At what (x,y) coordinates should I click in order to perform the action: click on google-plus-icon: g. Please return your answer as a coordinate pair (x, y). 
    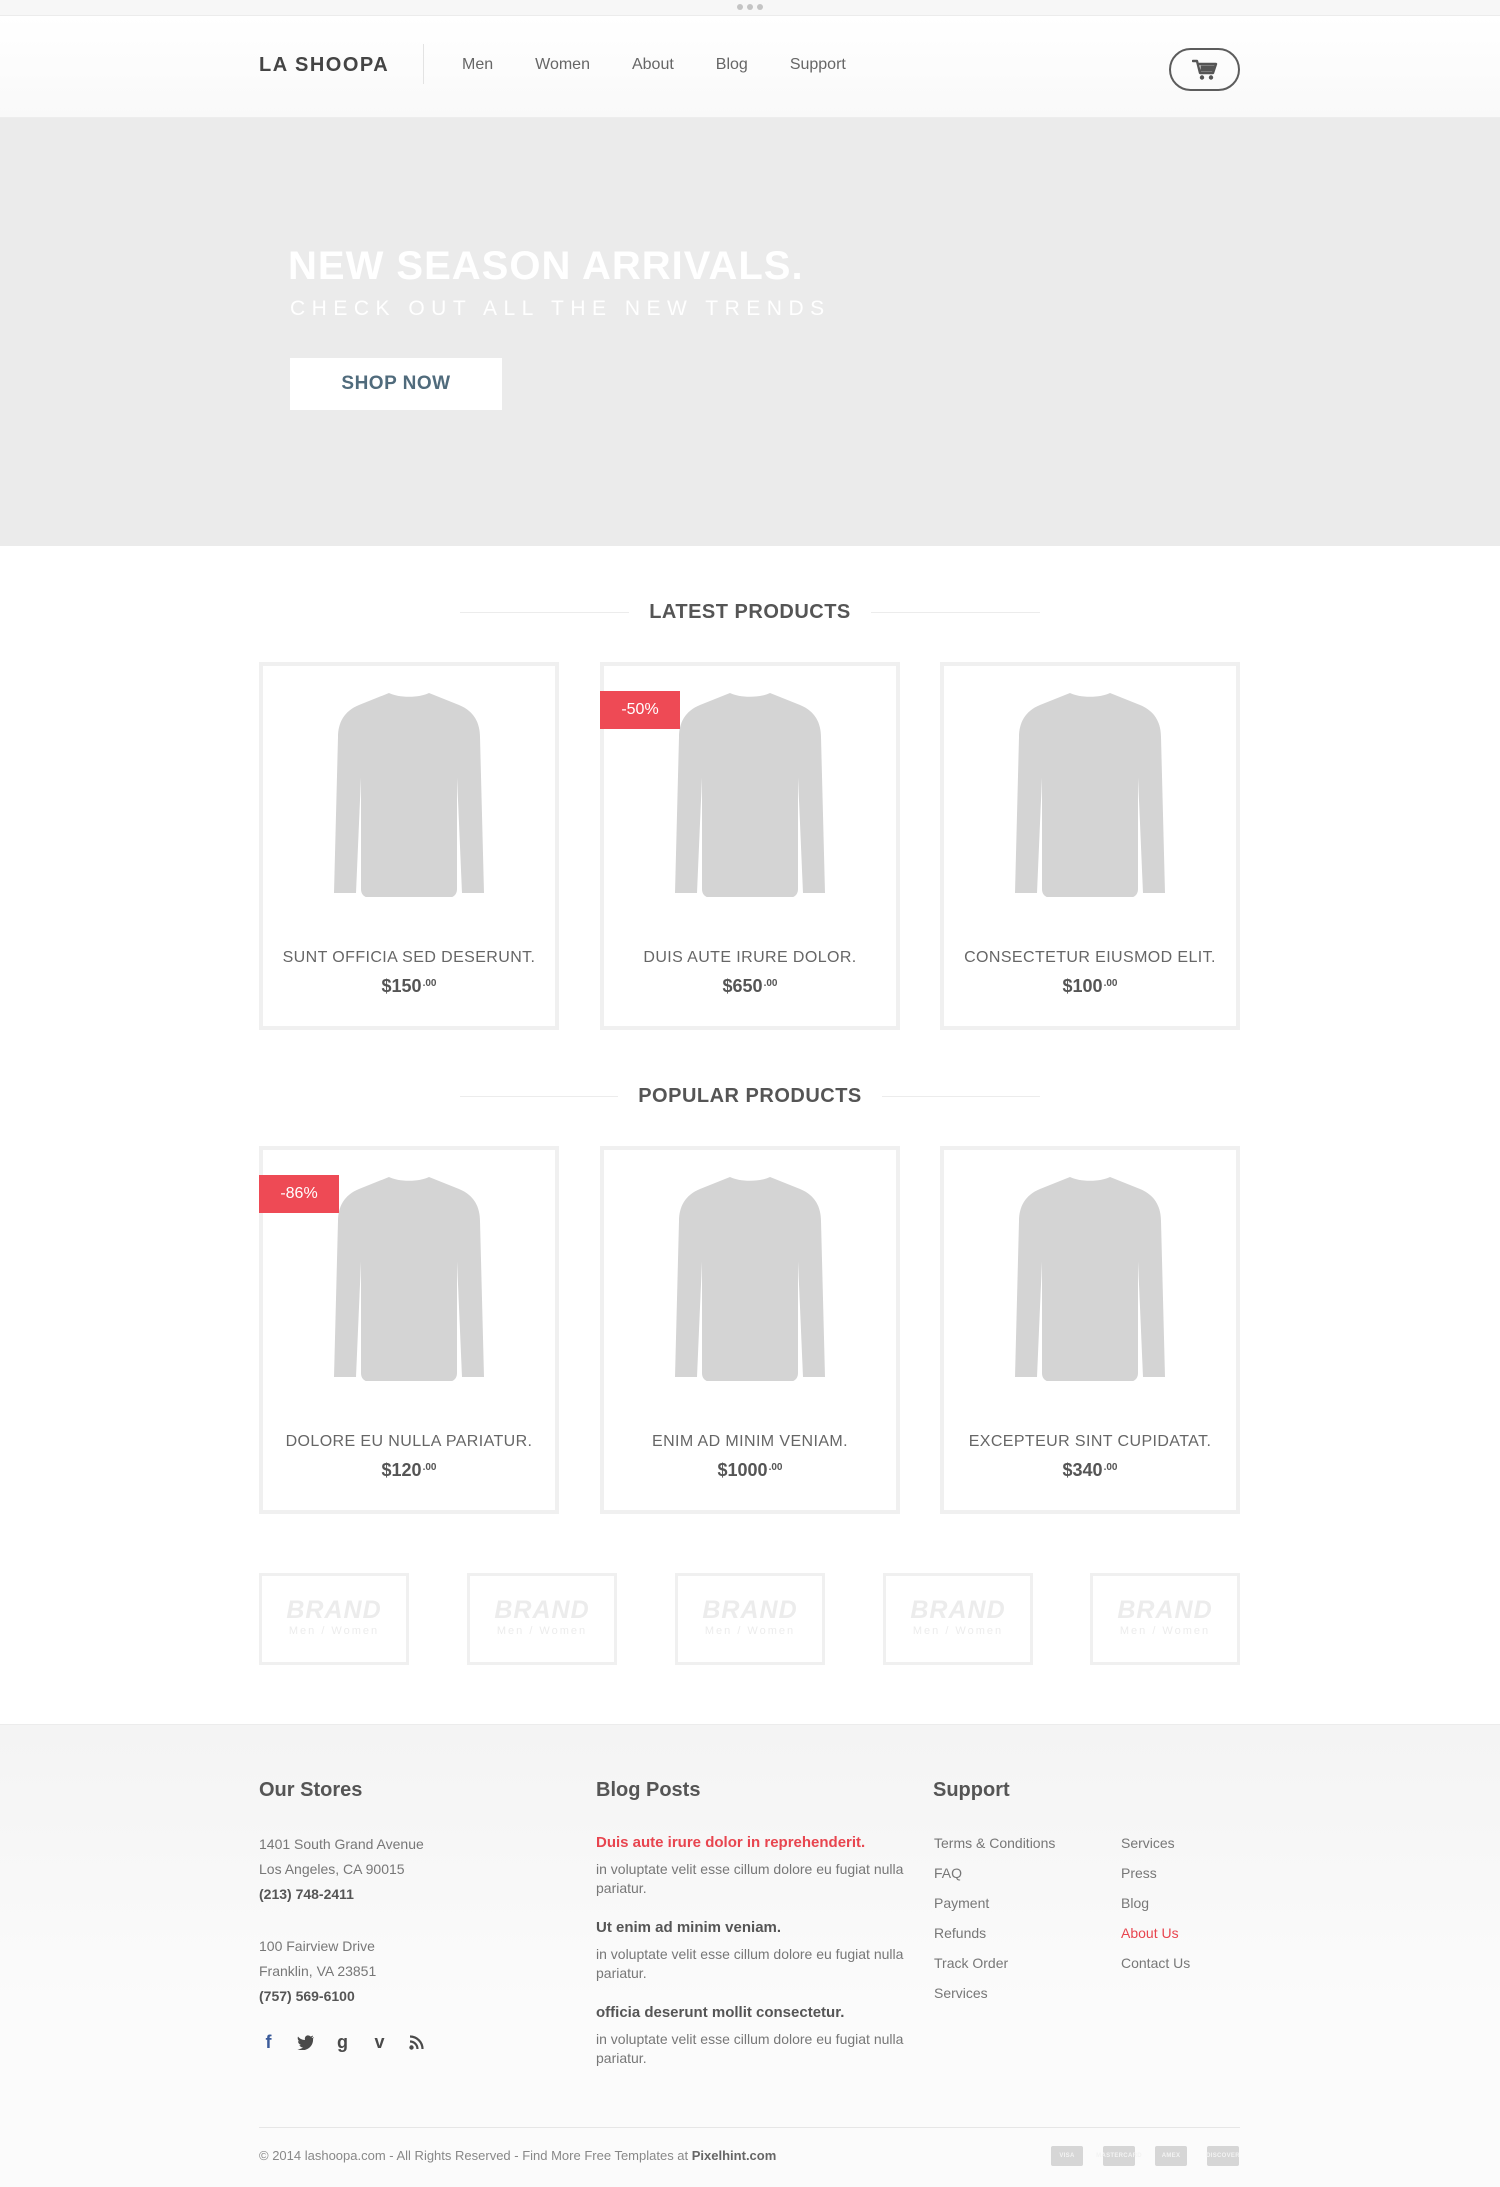
    Looking at the image, I should click on (342, 2042).